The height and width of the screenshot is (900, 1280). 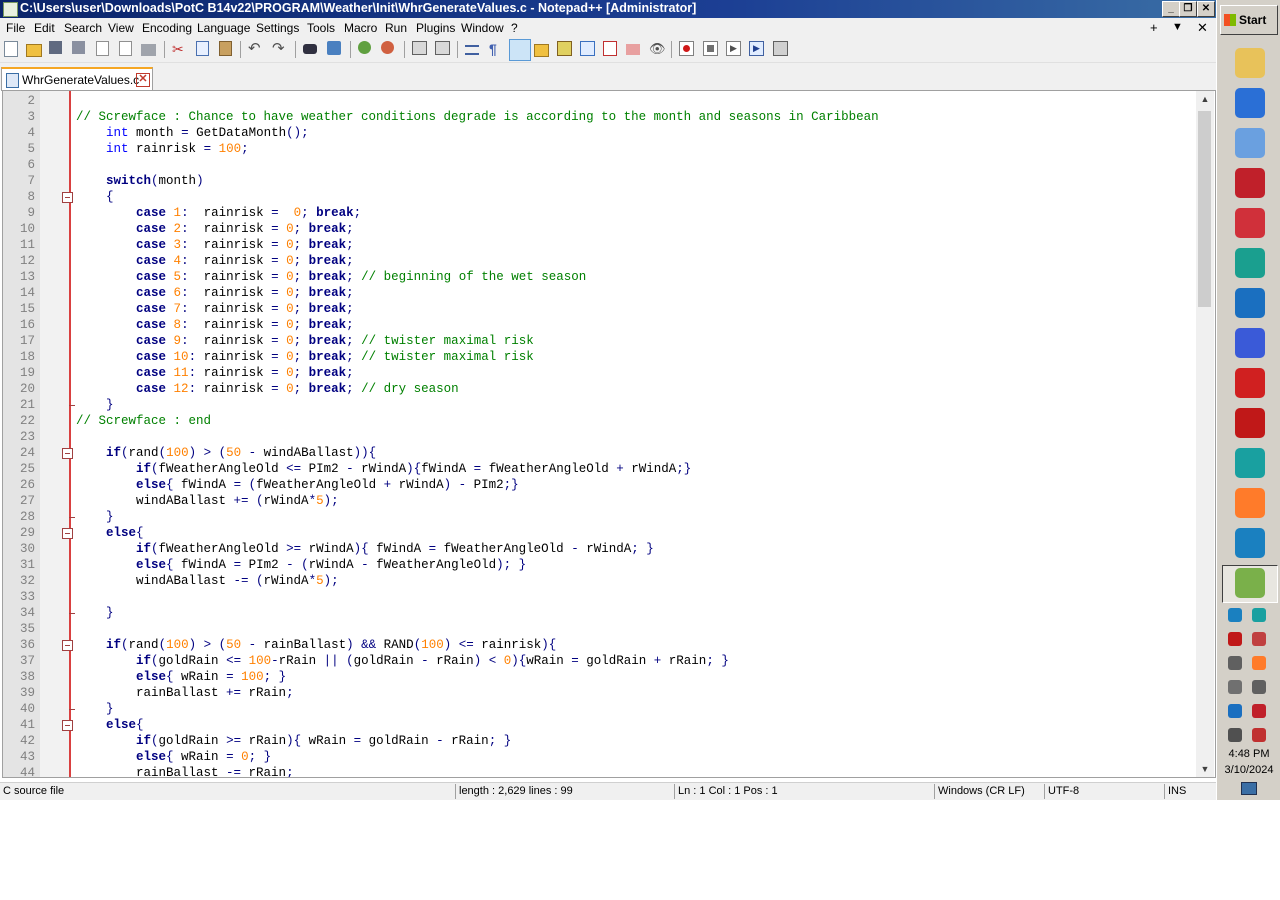 What do you see at coordinates (541, 50) in the screenshot?
I see `udl-icon` at bounding box center [541, 50].